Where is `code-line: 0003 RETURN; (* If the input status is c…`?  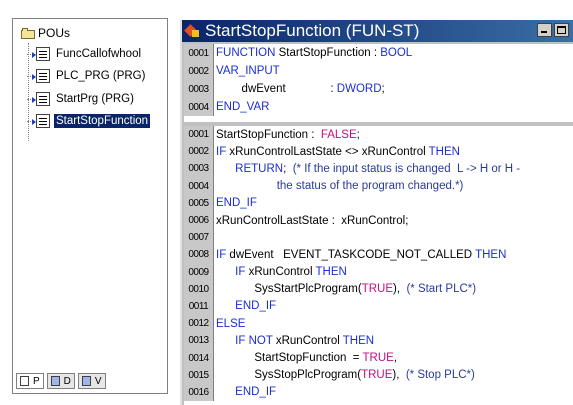
code-line: 0003 RETURN; (* If the input status is c… is located at coordinates (378, 169).